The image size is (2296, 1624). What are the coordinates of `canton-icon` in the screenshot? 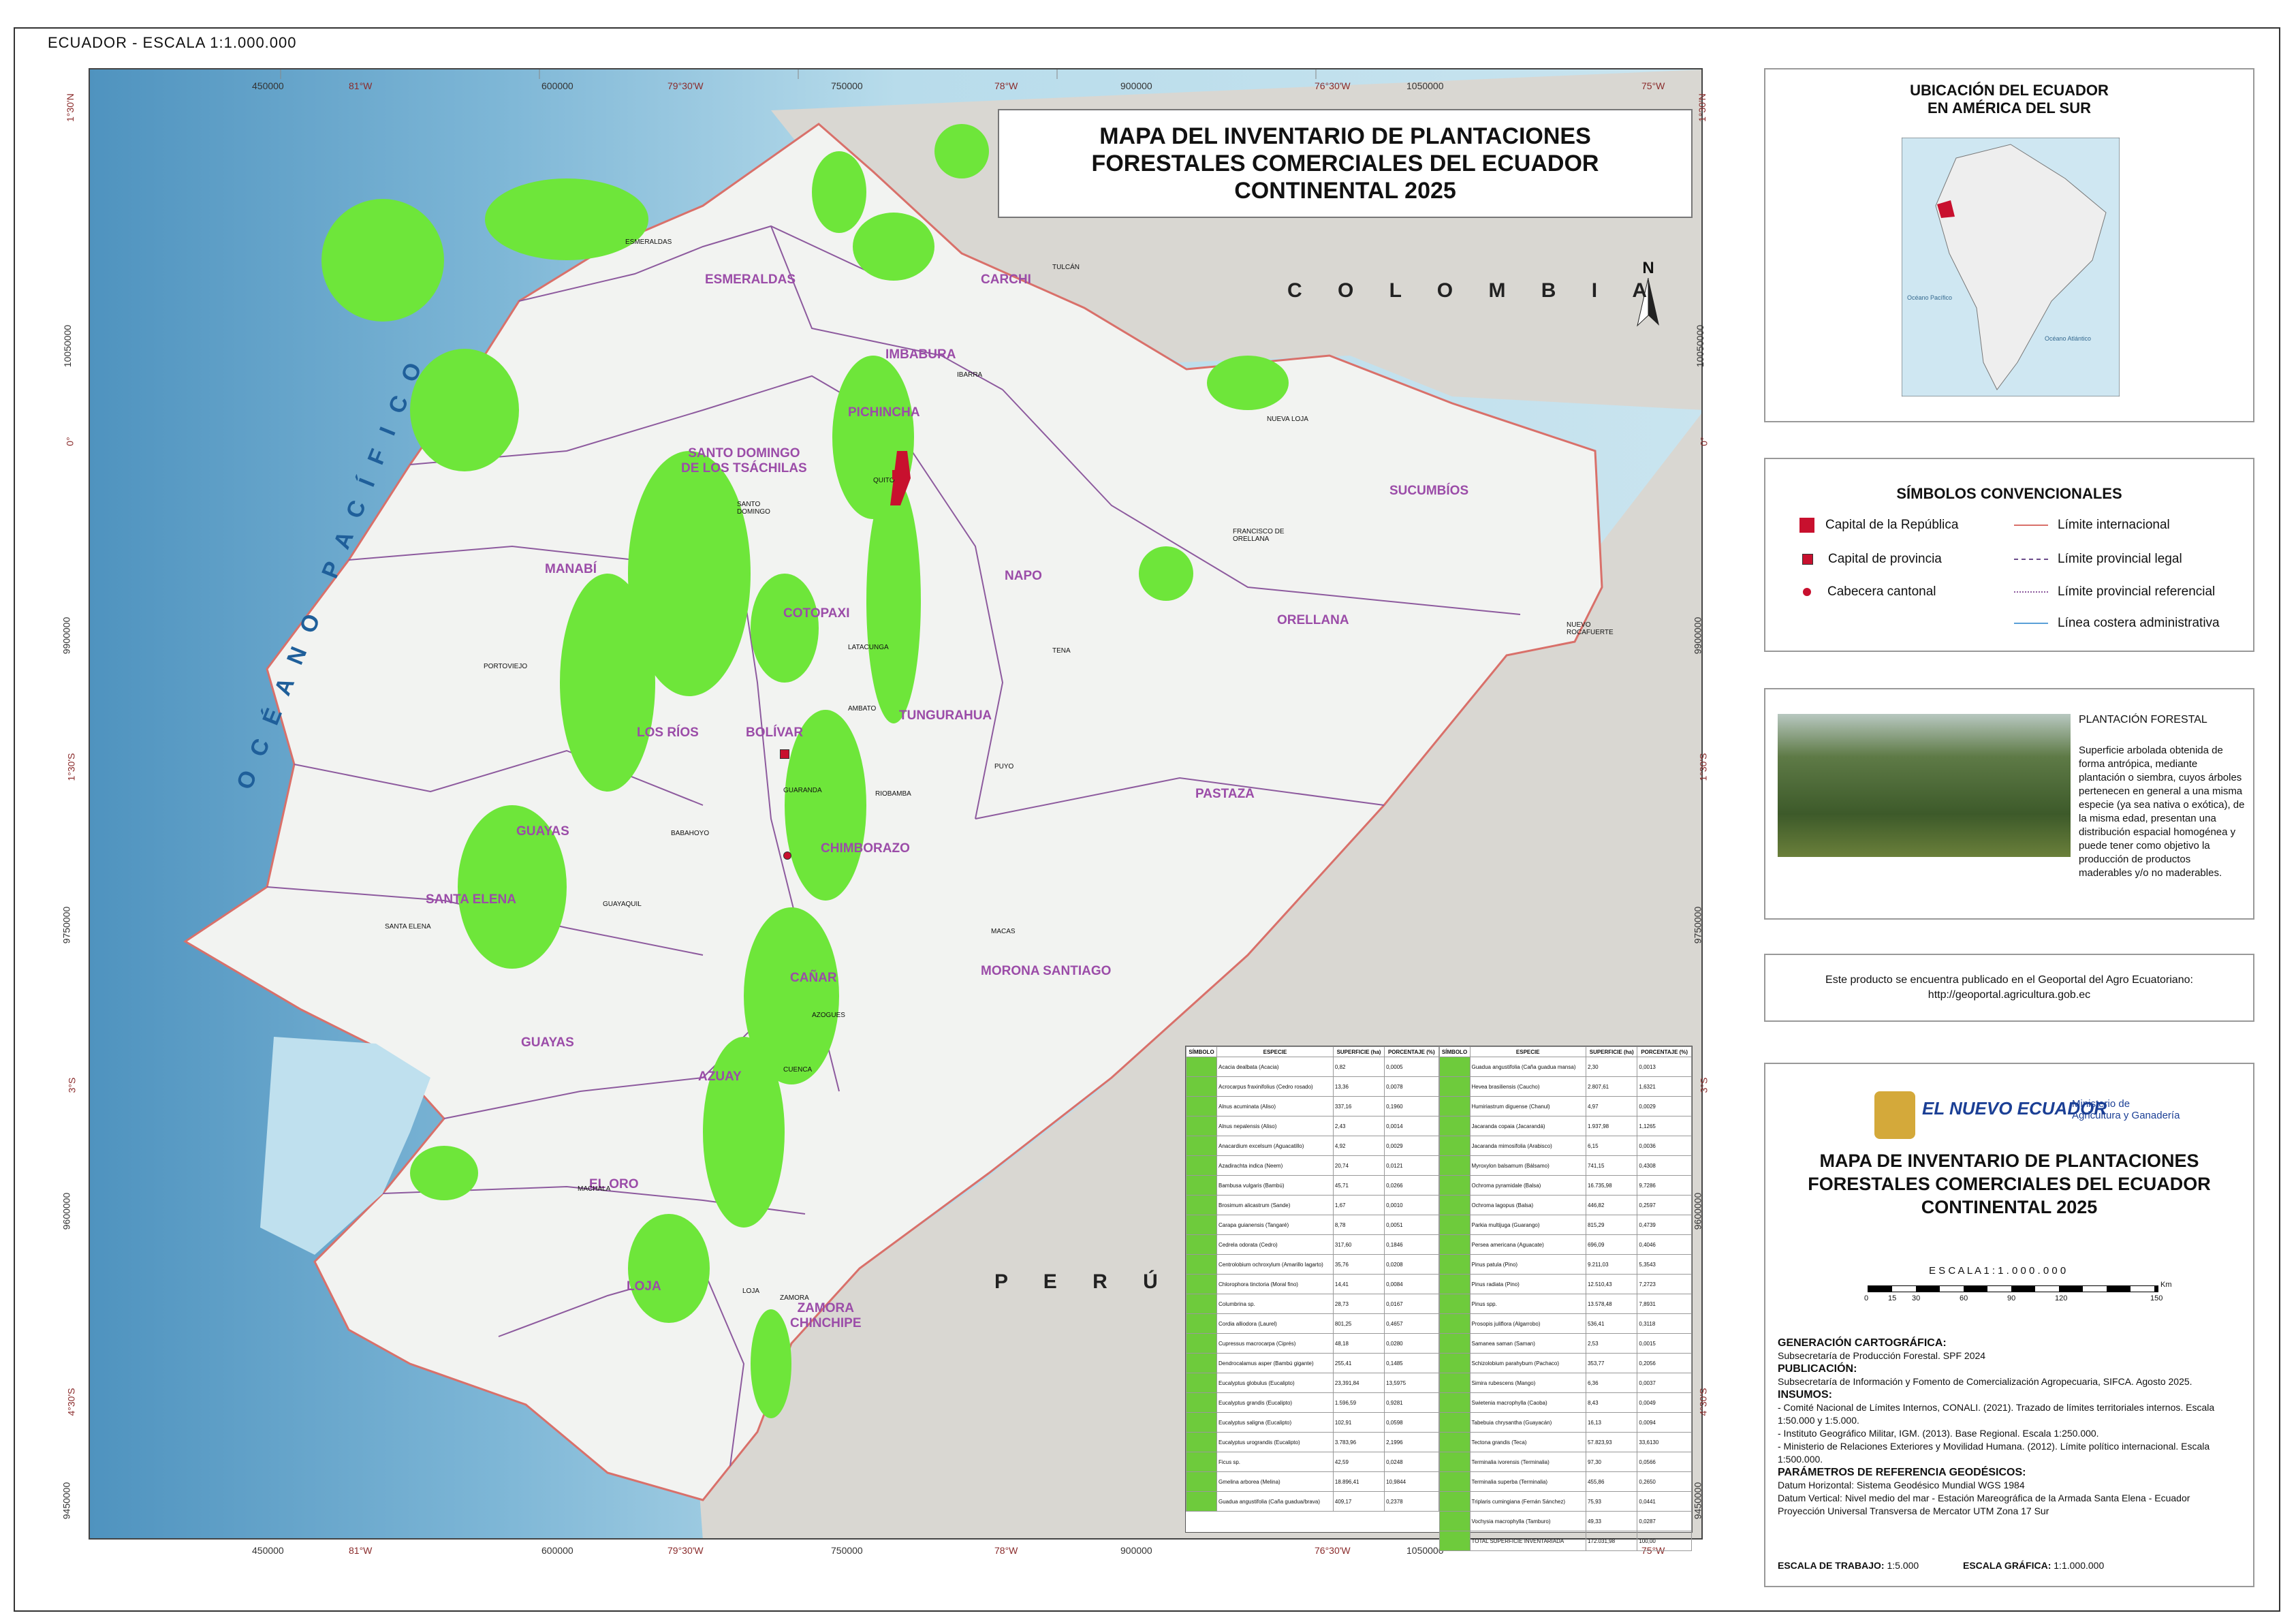 It's located at (1807, 591).